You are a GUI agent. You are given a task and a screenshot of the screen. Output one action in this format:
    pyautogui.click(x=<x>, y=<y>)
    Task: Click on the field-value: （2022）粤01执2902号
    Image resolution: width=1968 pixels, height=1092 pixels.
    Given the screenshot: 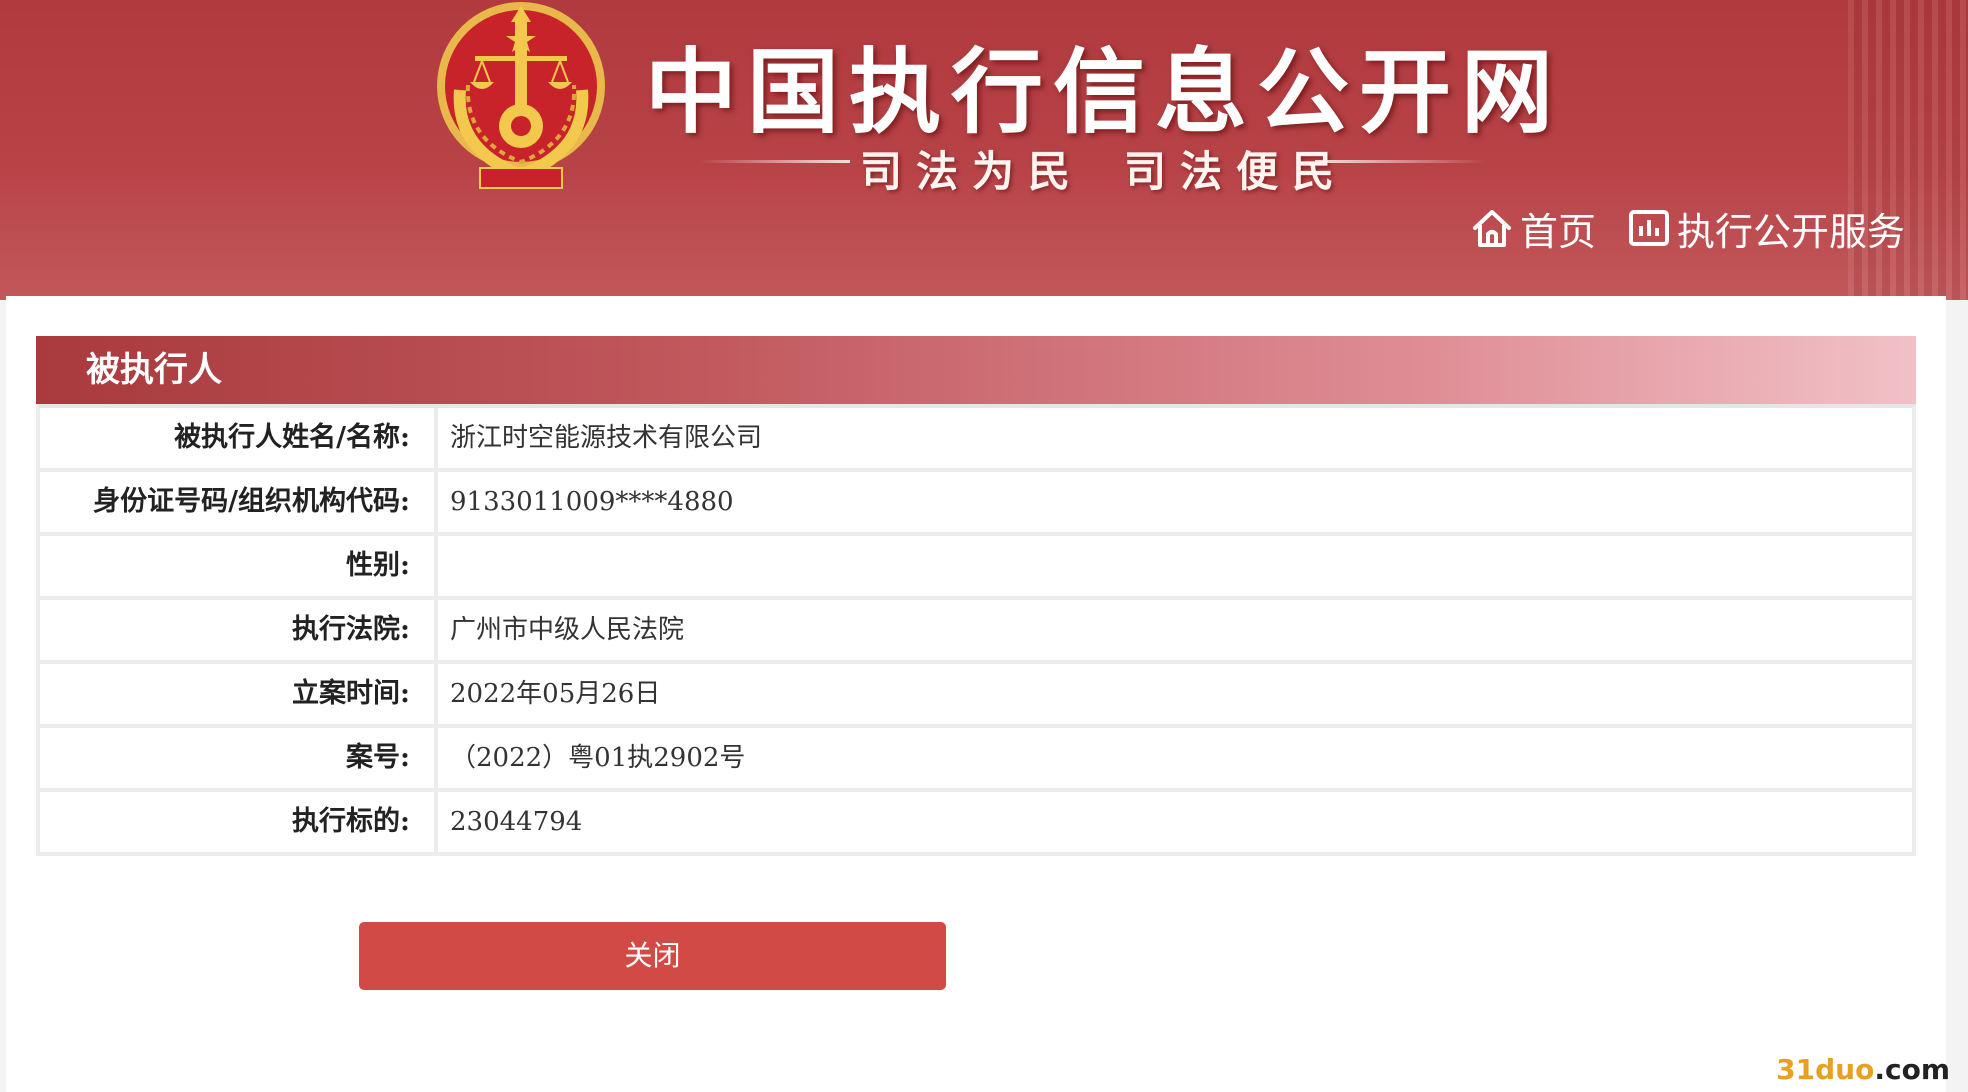 What is the action you would take?
    pyautogui.click(x=1175, y=758)
    